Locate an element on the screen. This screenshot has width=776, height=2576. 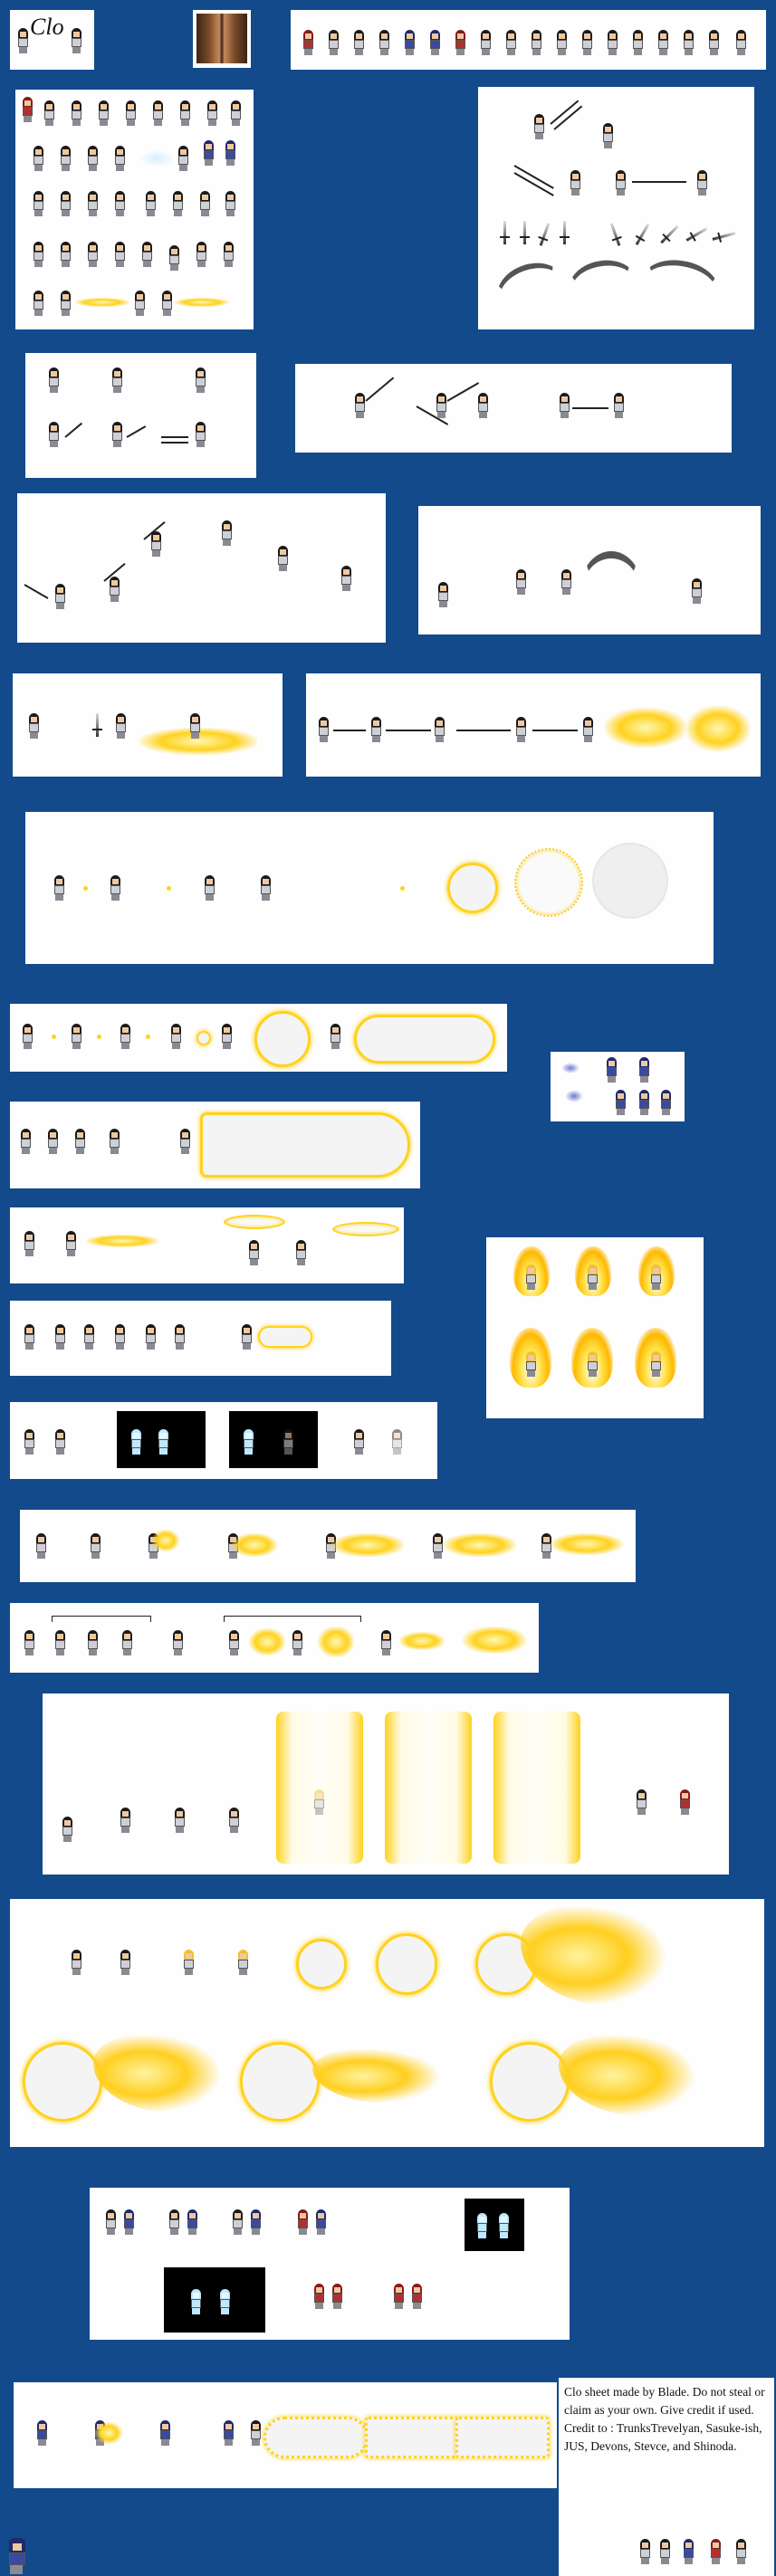
dark-frame is located at coordinates (161, 1440).